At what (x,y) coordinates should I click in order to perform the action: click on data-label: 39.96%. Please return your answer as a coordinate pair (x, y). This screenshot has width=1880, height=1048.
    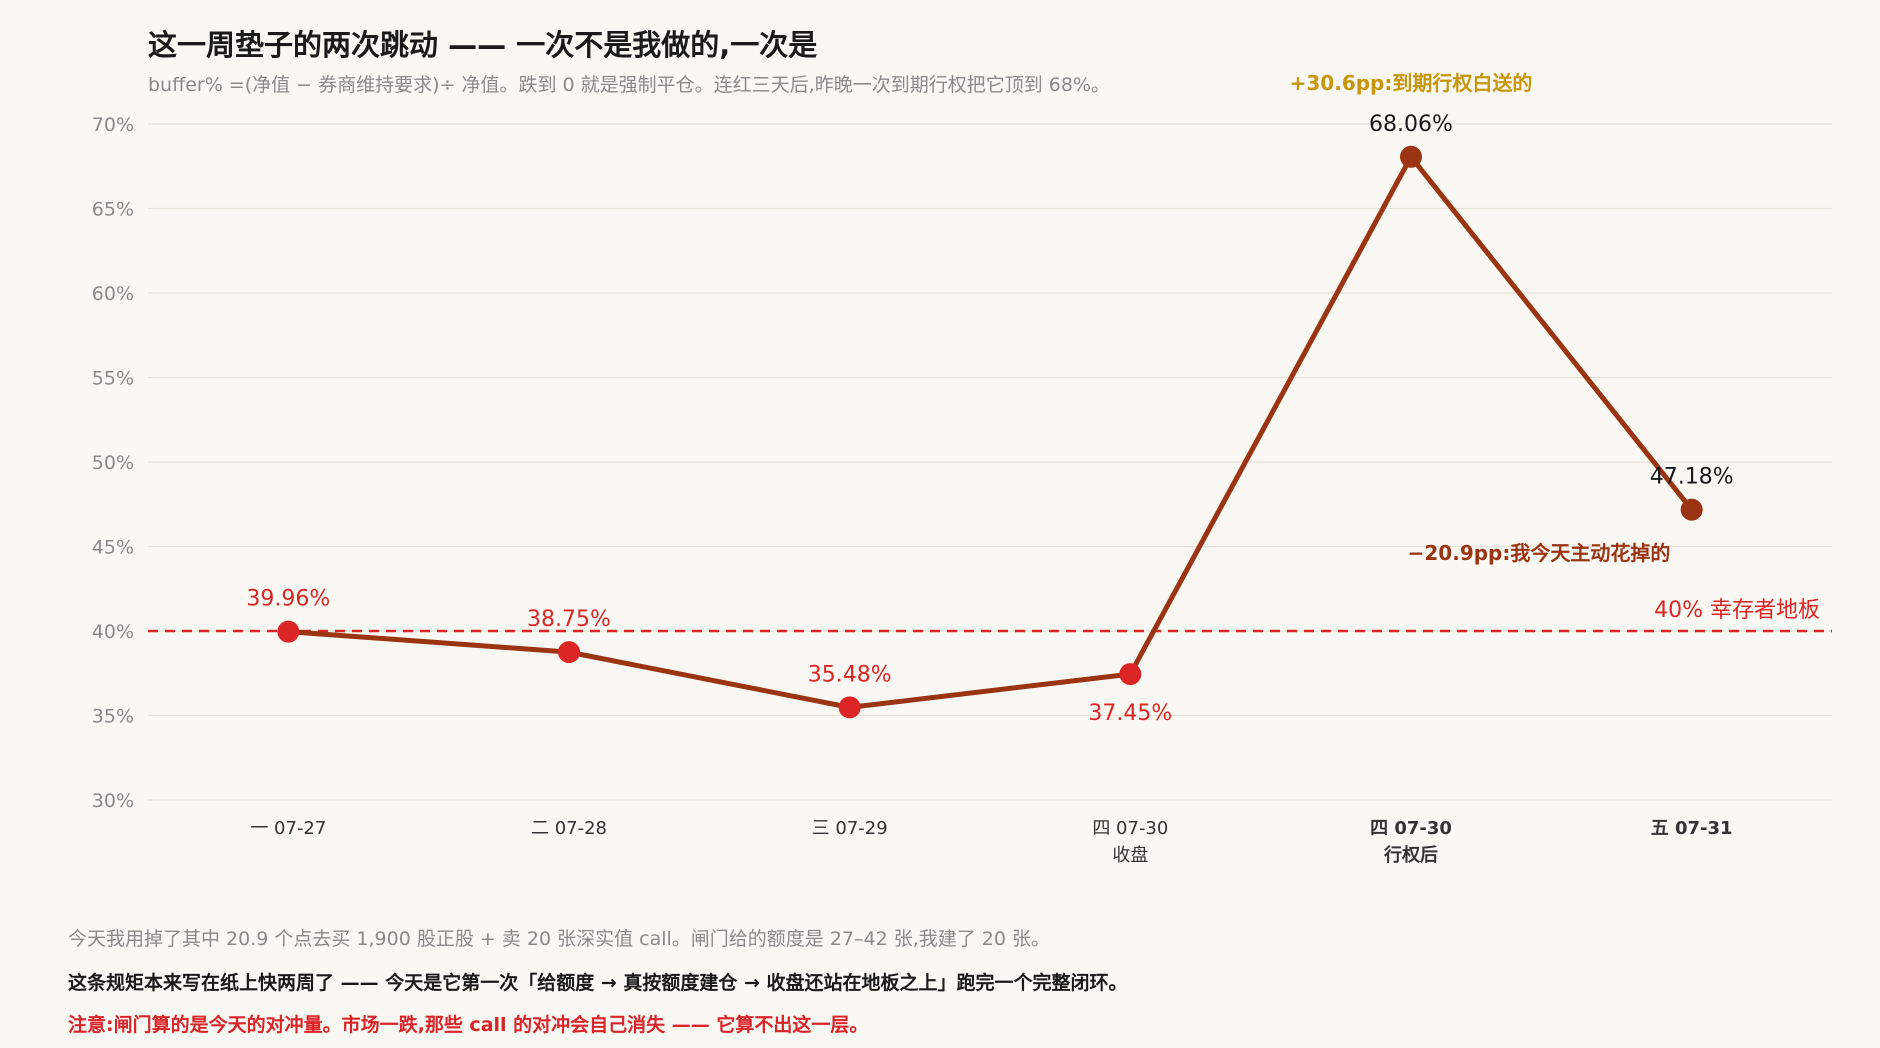
    Looking at the image, I should click on (288, 599).